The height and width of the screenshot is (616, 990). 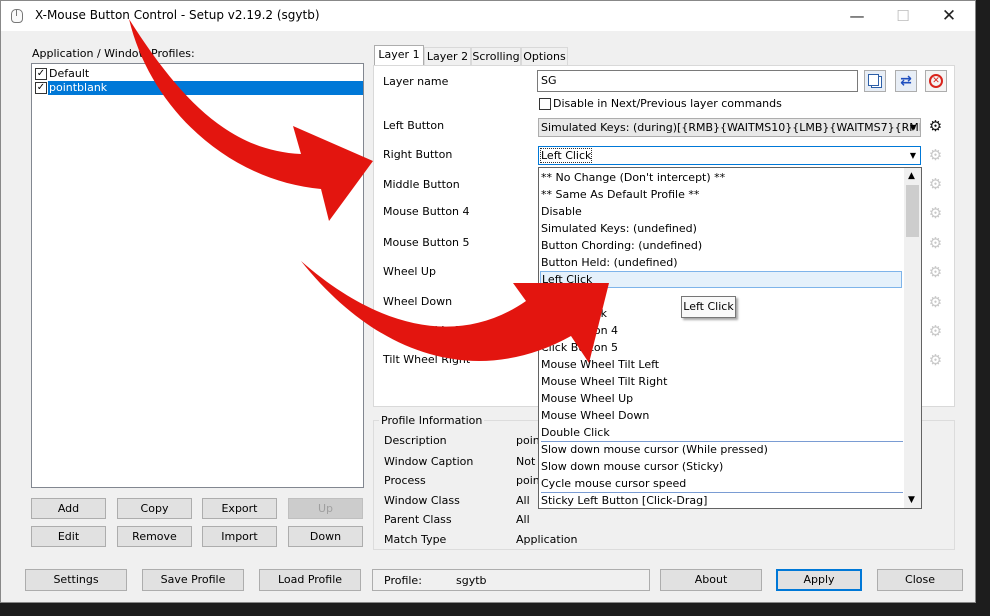 I want to click on dropdown-item: Simulated Keys: (undefined), so click(x=721, y=228).